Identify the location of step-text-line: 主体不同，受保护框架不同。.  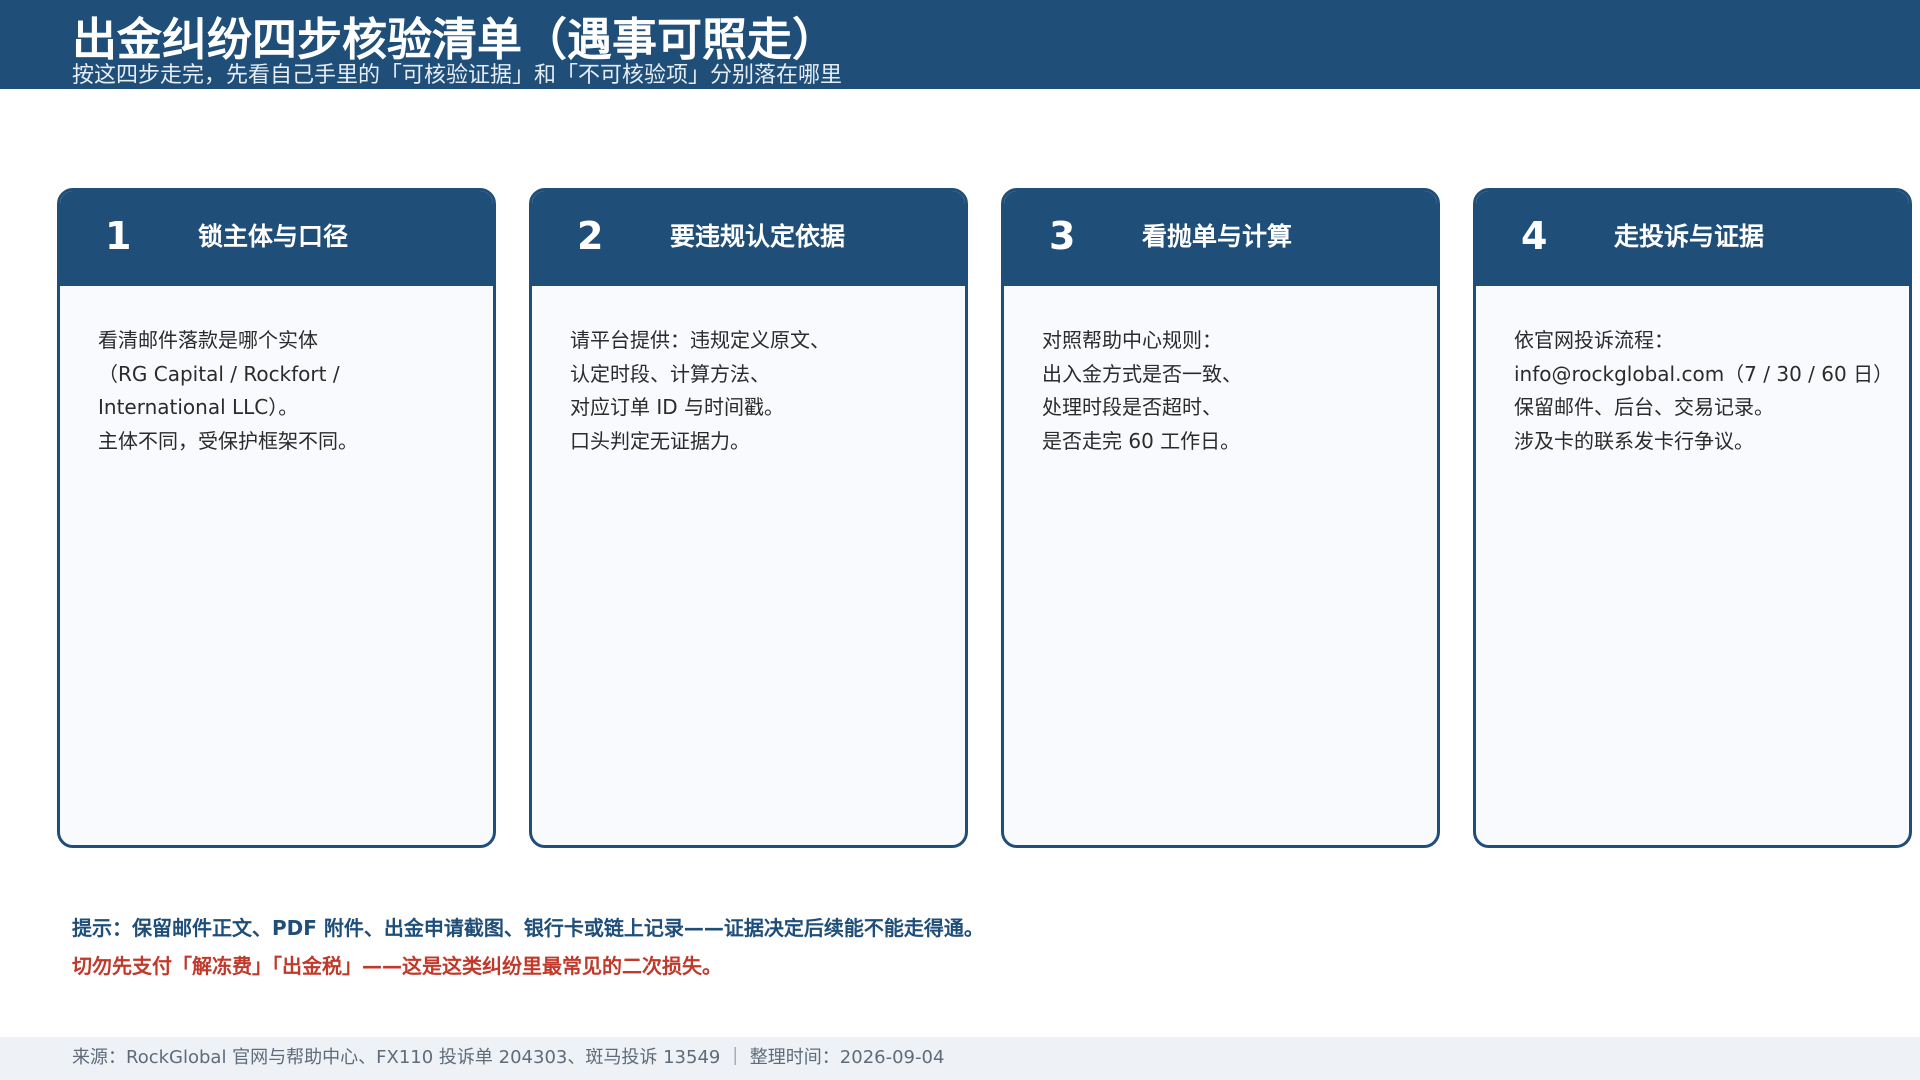
(228, 440).